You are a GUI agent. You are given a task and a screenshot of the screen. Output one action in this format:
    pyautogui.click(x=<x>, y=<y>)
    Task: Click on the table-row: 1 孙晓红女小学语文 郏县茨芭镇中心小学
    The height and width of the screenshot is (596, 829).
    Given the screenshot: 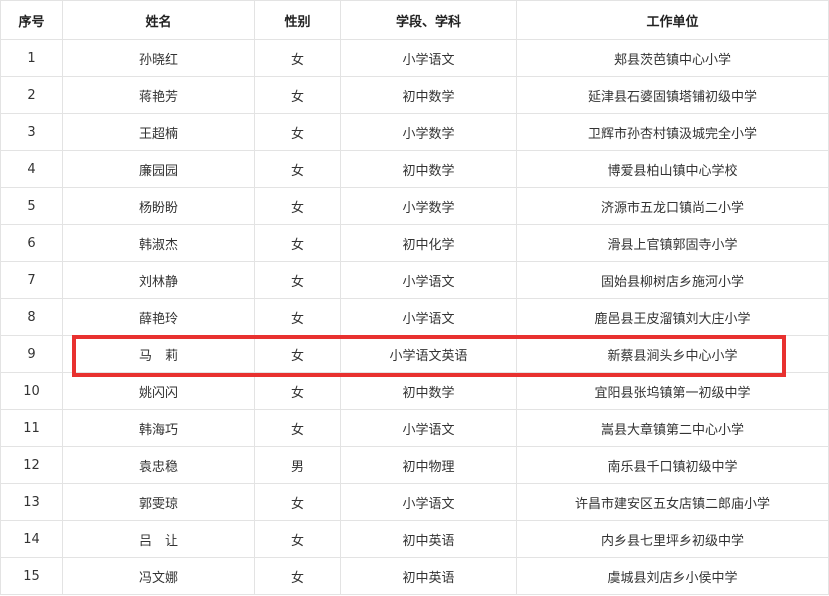 What is the action you would take?
    pyautogui.click(x=414, y=58)
    